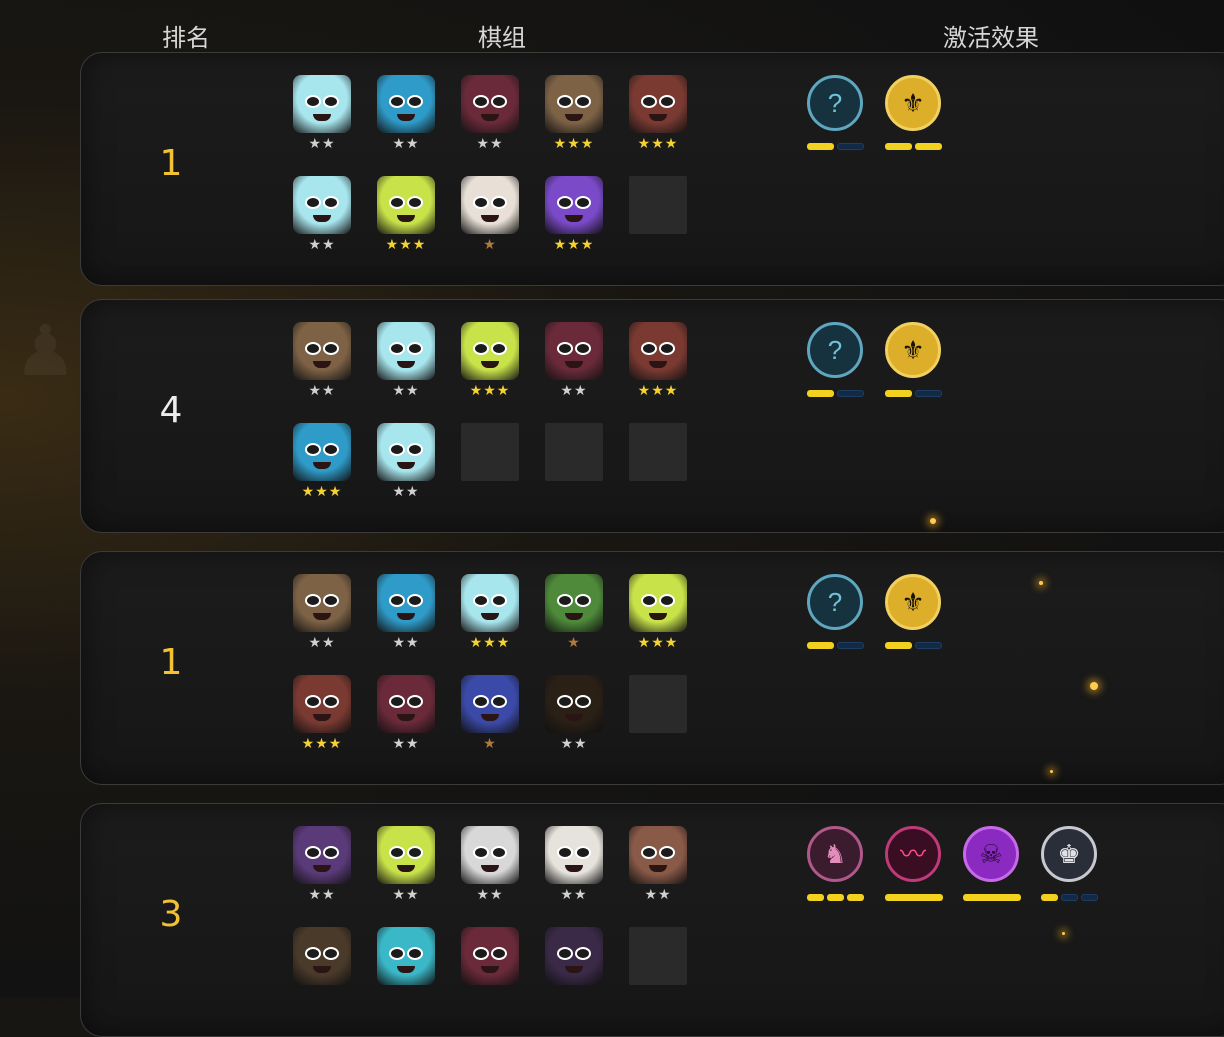  Describe the element at coordinates (171, 163) in the screenshot. I see `rank-value: 1` at that location.